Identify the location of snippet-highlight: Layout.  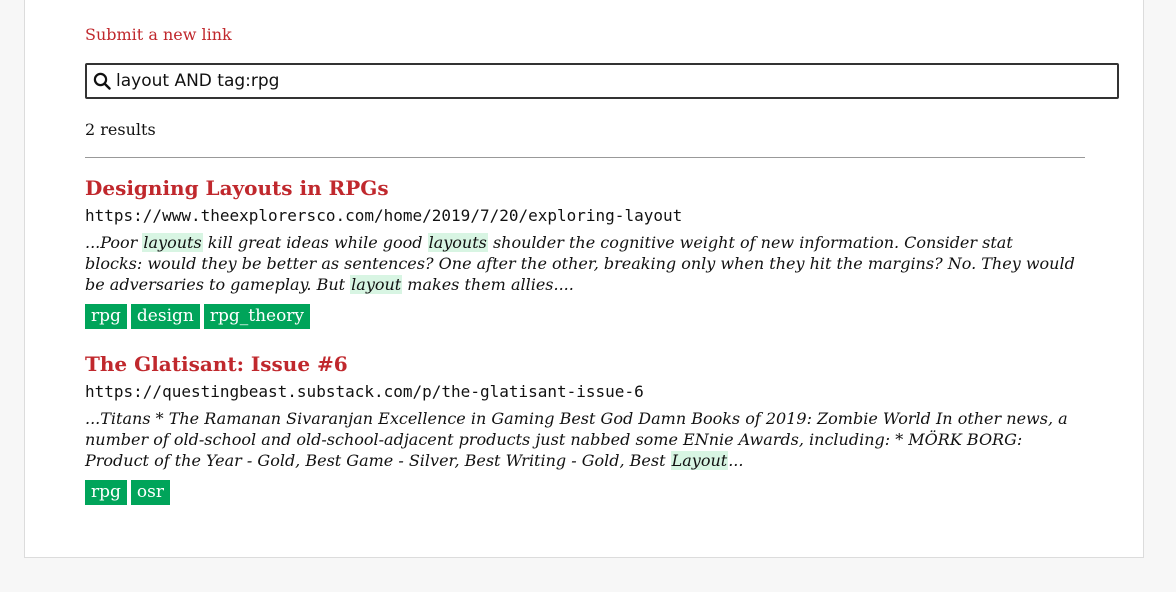
(699, 460).